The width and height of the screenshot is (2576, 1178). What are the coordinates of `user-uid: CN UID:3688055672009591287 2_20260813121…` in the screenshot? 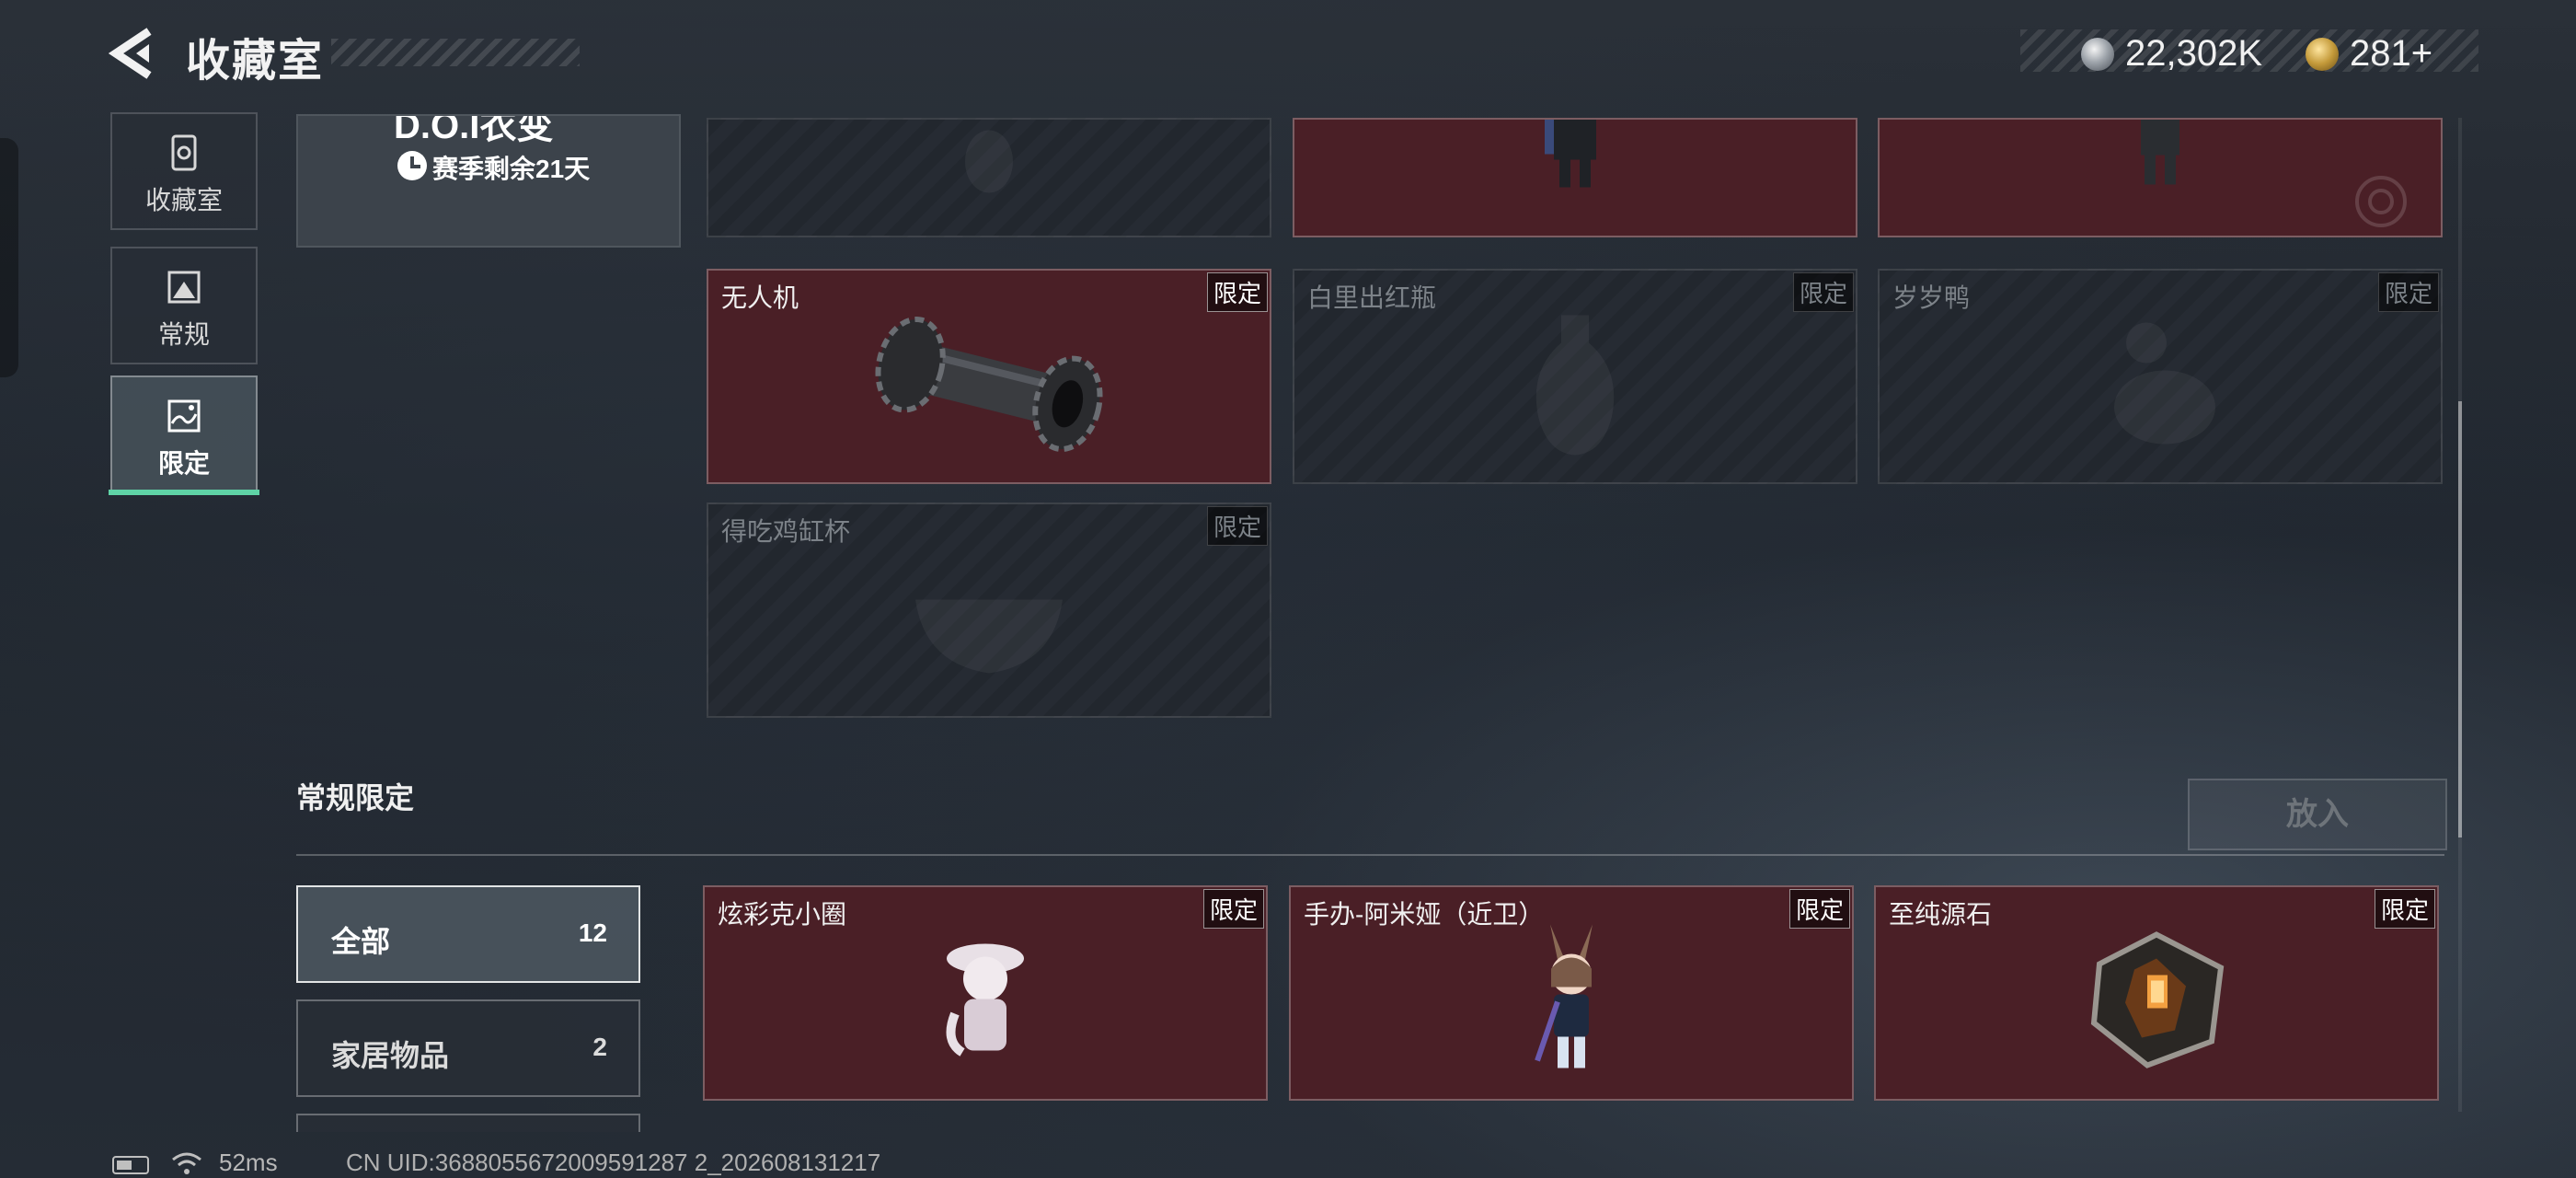 It's located at (613, 1162).